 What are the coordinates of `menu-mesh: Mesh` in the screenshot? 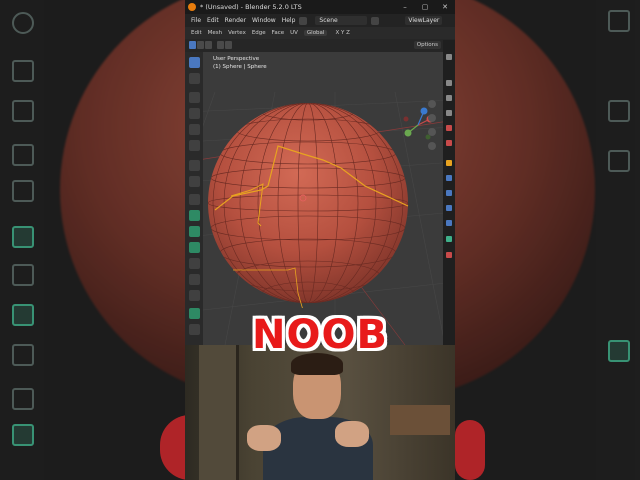 It's located at (215, 33).